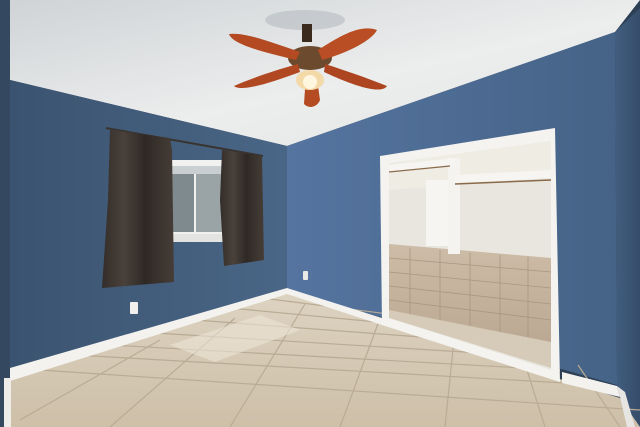 This screenshot has height=427, width=640. What do you see at coordinates (138, 209) in the screenshot?
I see `left-curtain` at bounding box center [138, 209].